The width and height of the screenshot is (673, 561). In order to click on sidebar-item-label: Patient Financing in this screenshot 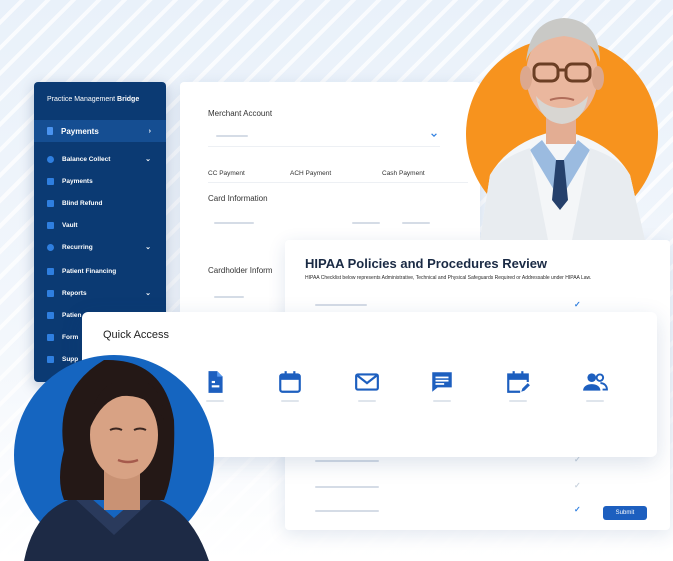, I will do `click(89, 271)`.